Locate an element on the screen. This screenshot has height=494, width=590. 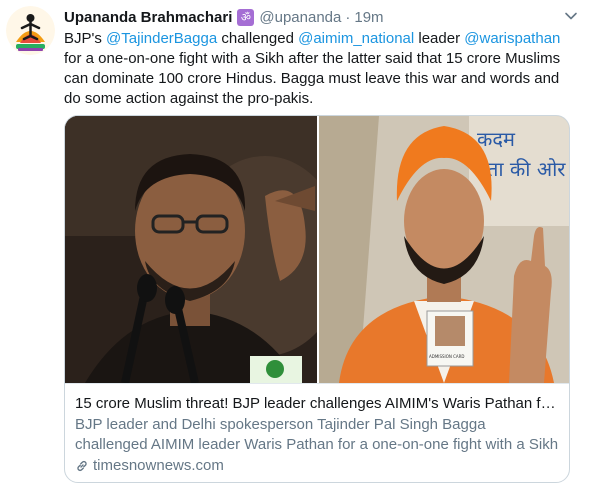
tweet-text-segment: challenged is located at coordinates (258, 38).